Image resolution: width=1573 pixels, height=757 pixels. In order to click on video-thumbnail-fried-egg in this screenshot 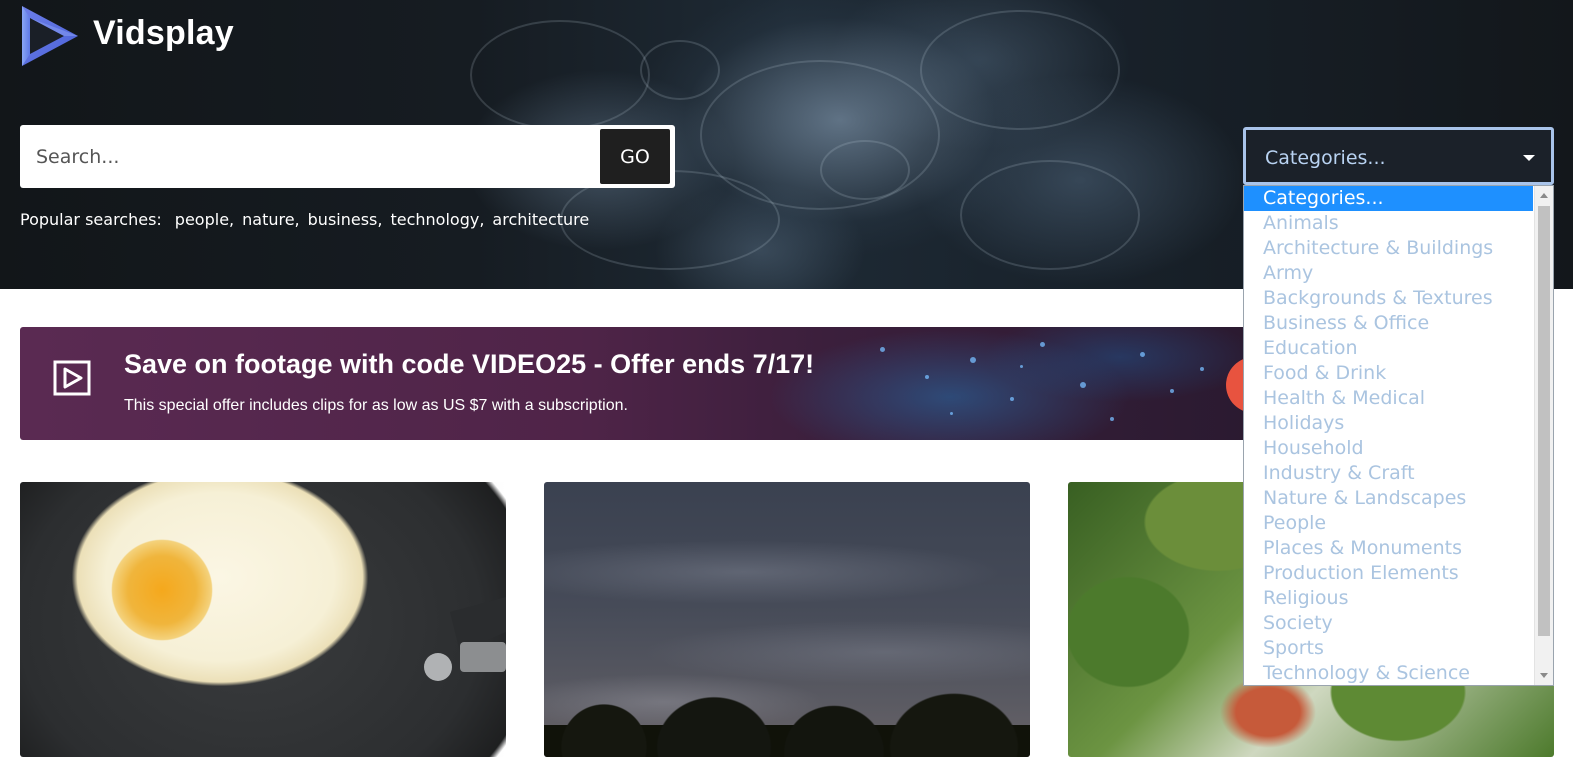, I will do `click(263, 619)`.